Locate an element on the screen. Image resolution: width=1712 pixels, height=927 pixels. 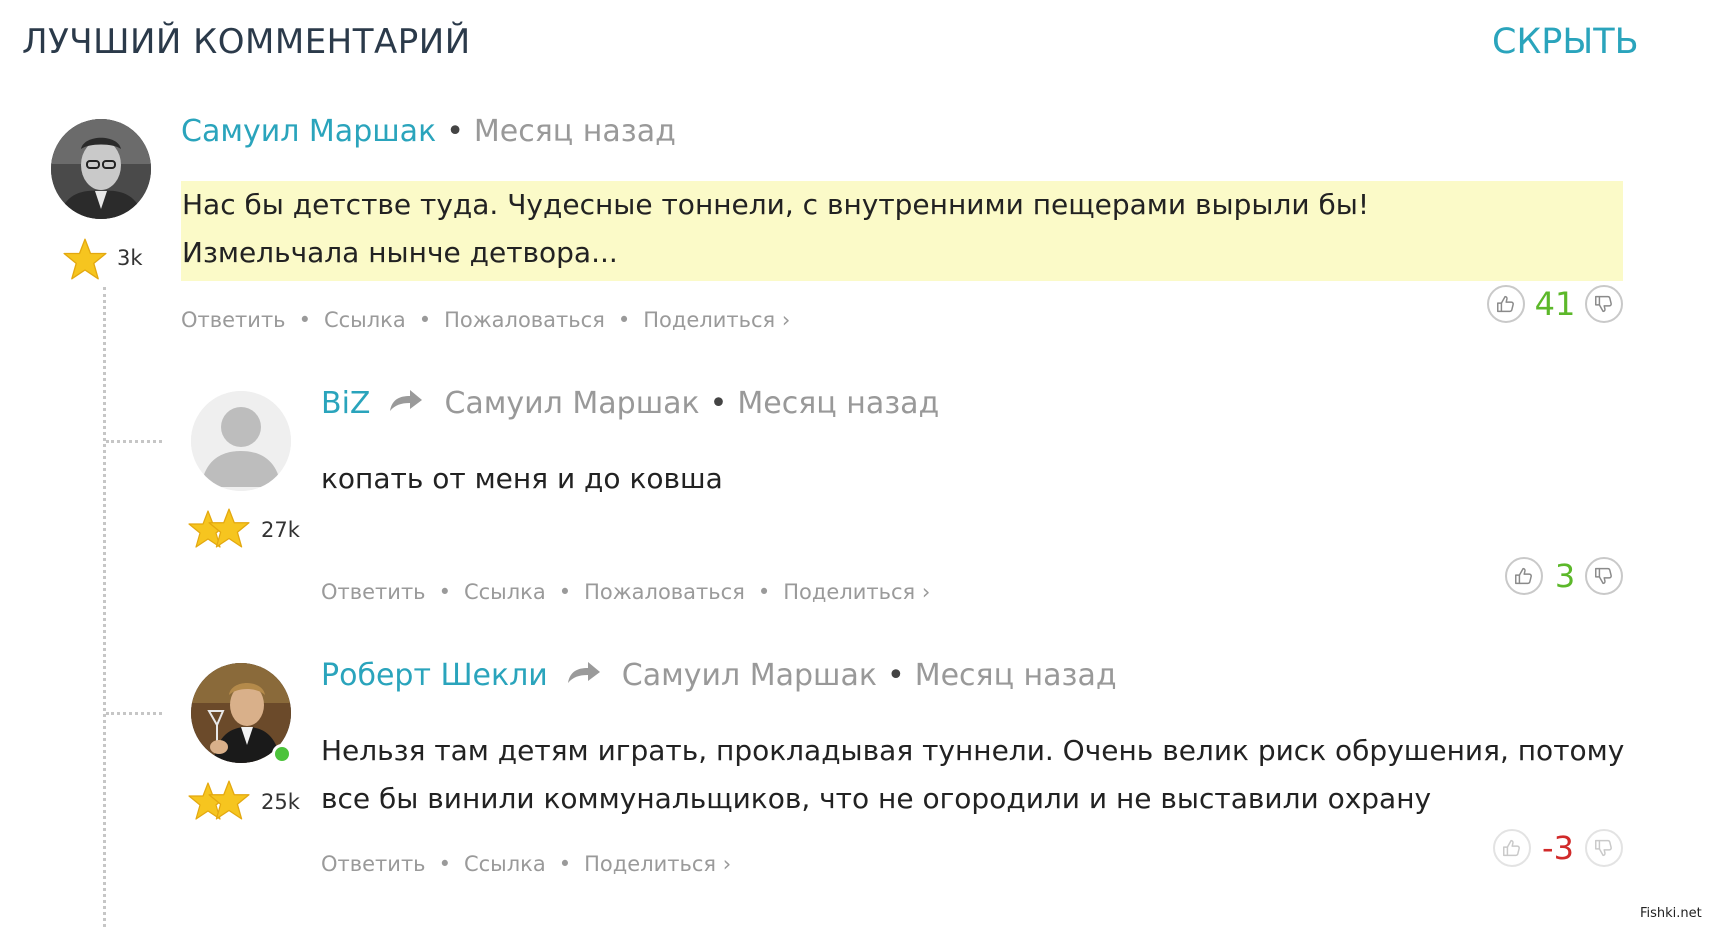
comment-author: Роберт Шекли is located at coordinates (434, 675).